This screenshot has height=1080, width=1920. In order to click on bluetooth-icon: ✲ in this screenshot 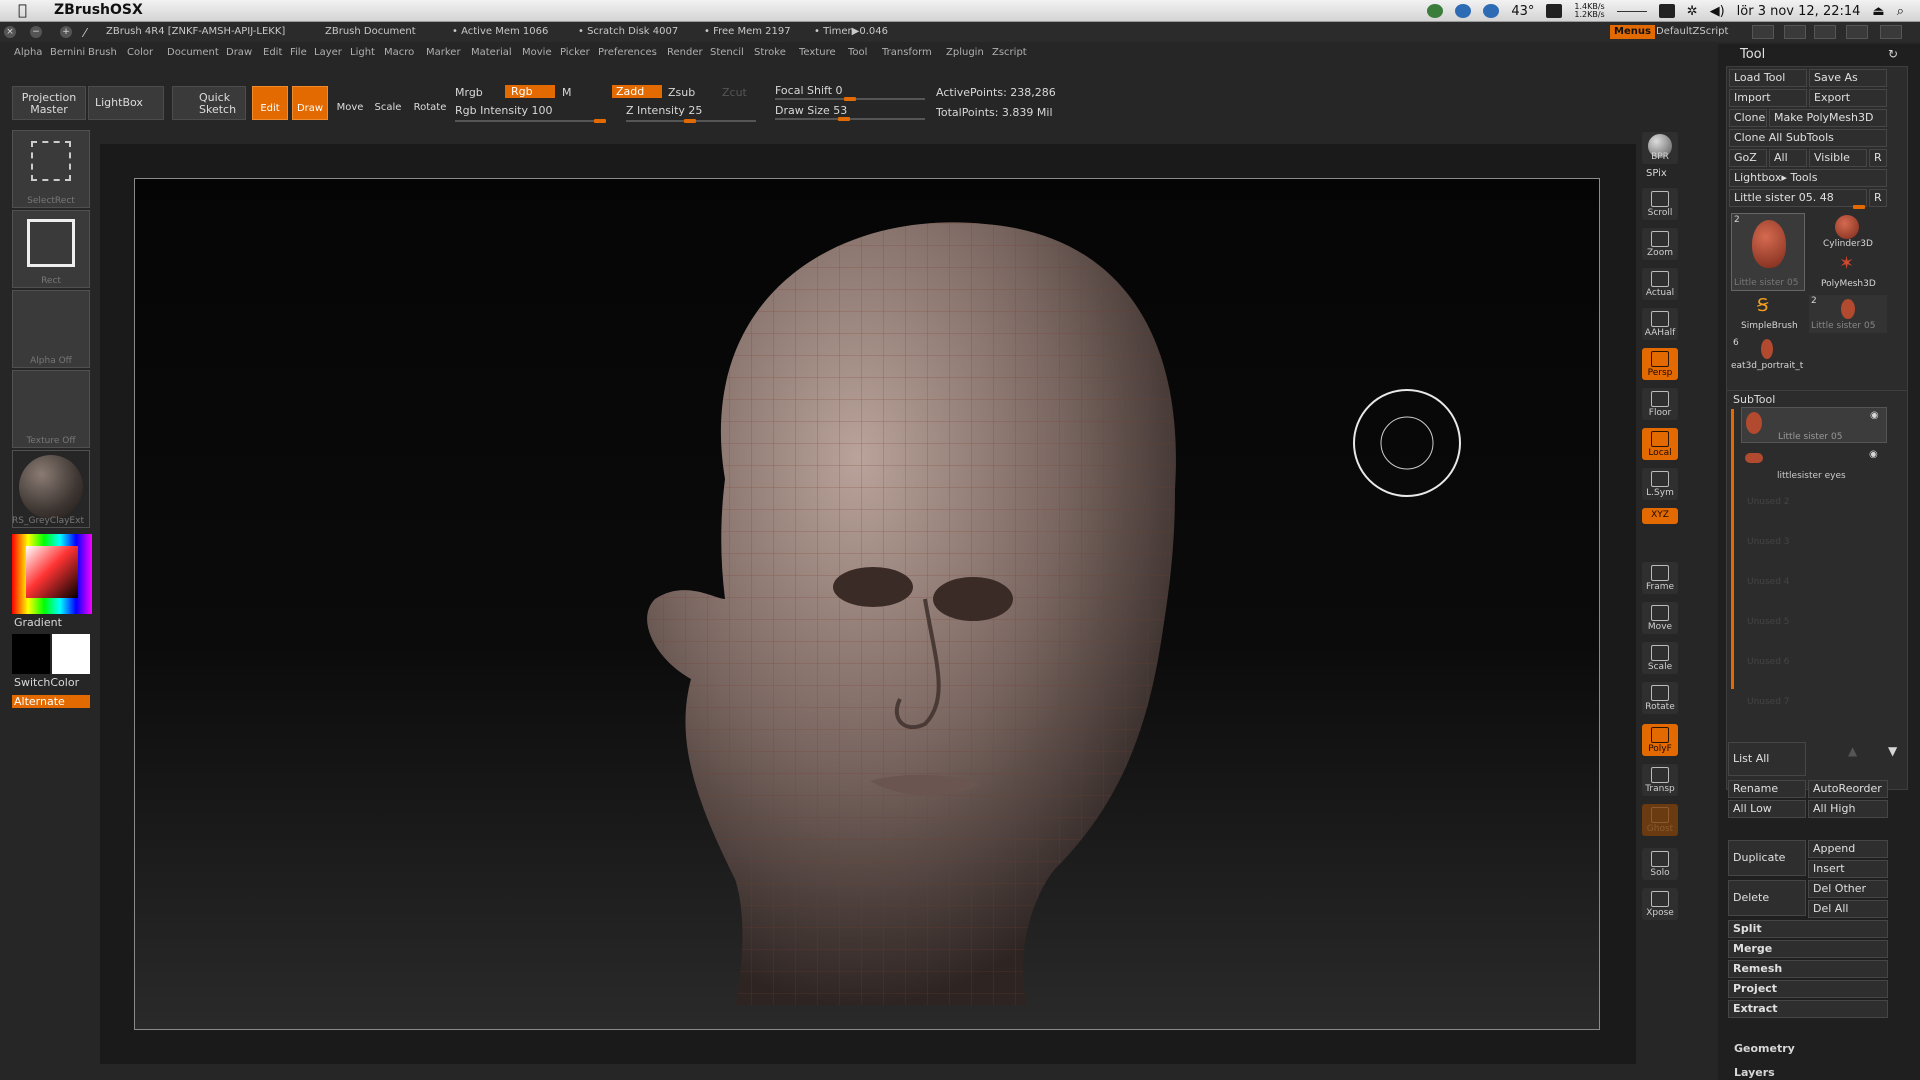, I will do `click(1692, 11)`.